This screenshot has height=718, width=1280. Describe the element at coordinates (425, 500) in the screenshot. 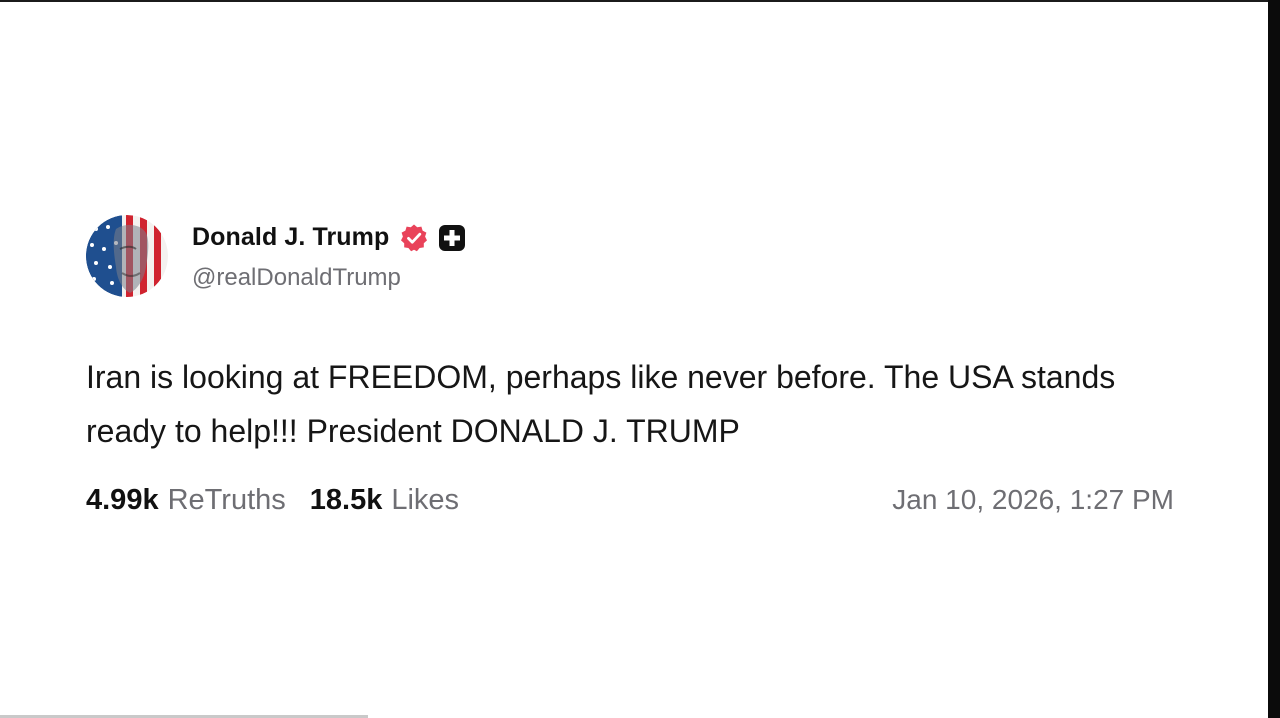

I see `likes-label: Likes` at that location.